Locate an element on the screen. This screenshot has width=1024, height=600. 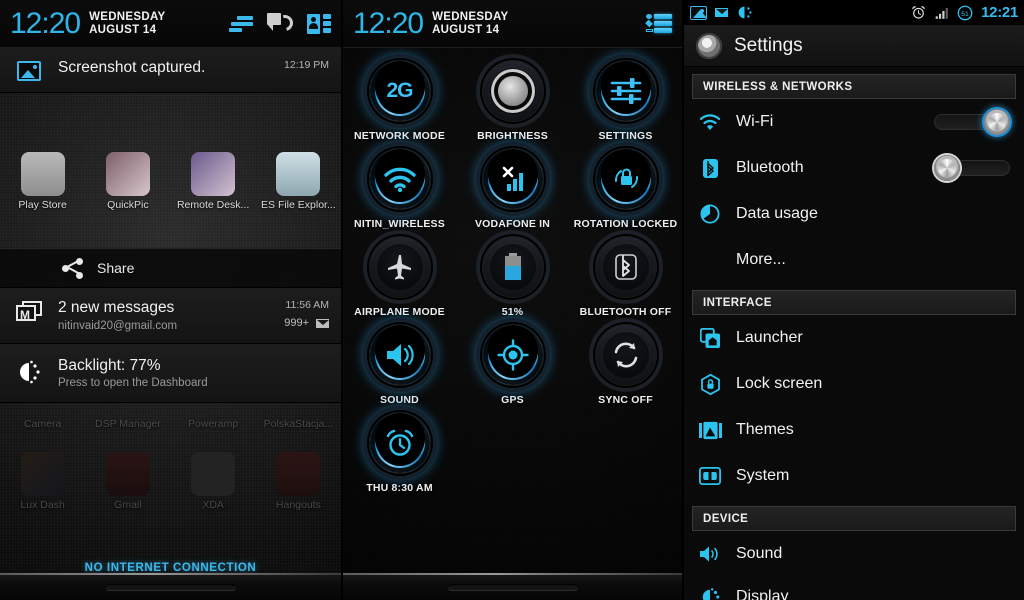
quick-toggle-label: NETWORK MODE is located at coordinates (399, 136).